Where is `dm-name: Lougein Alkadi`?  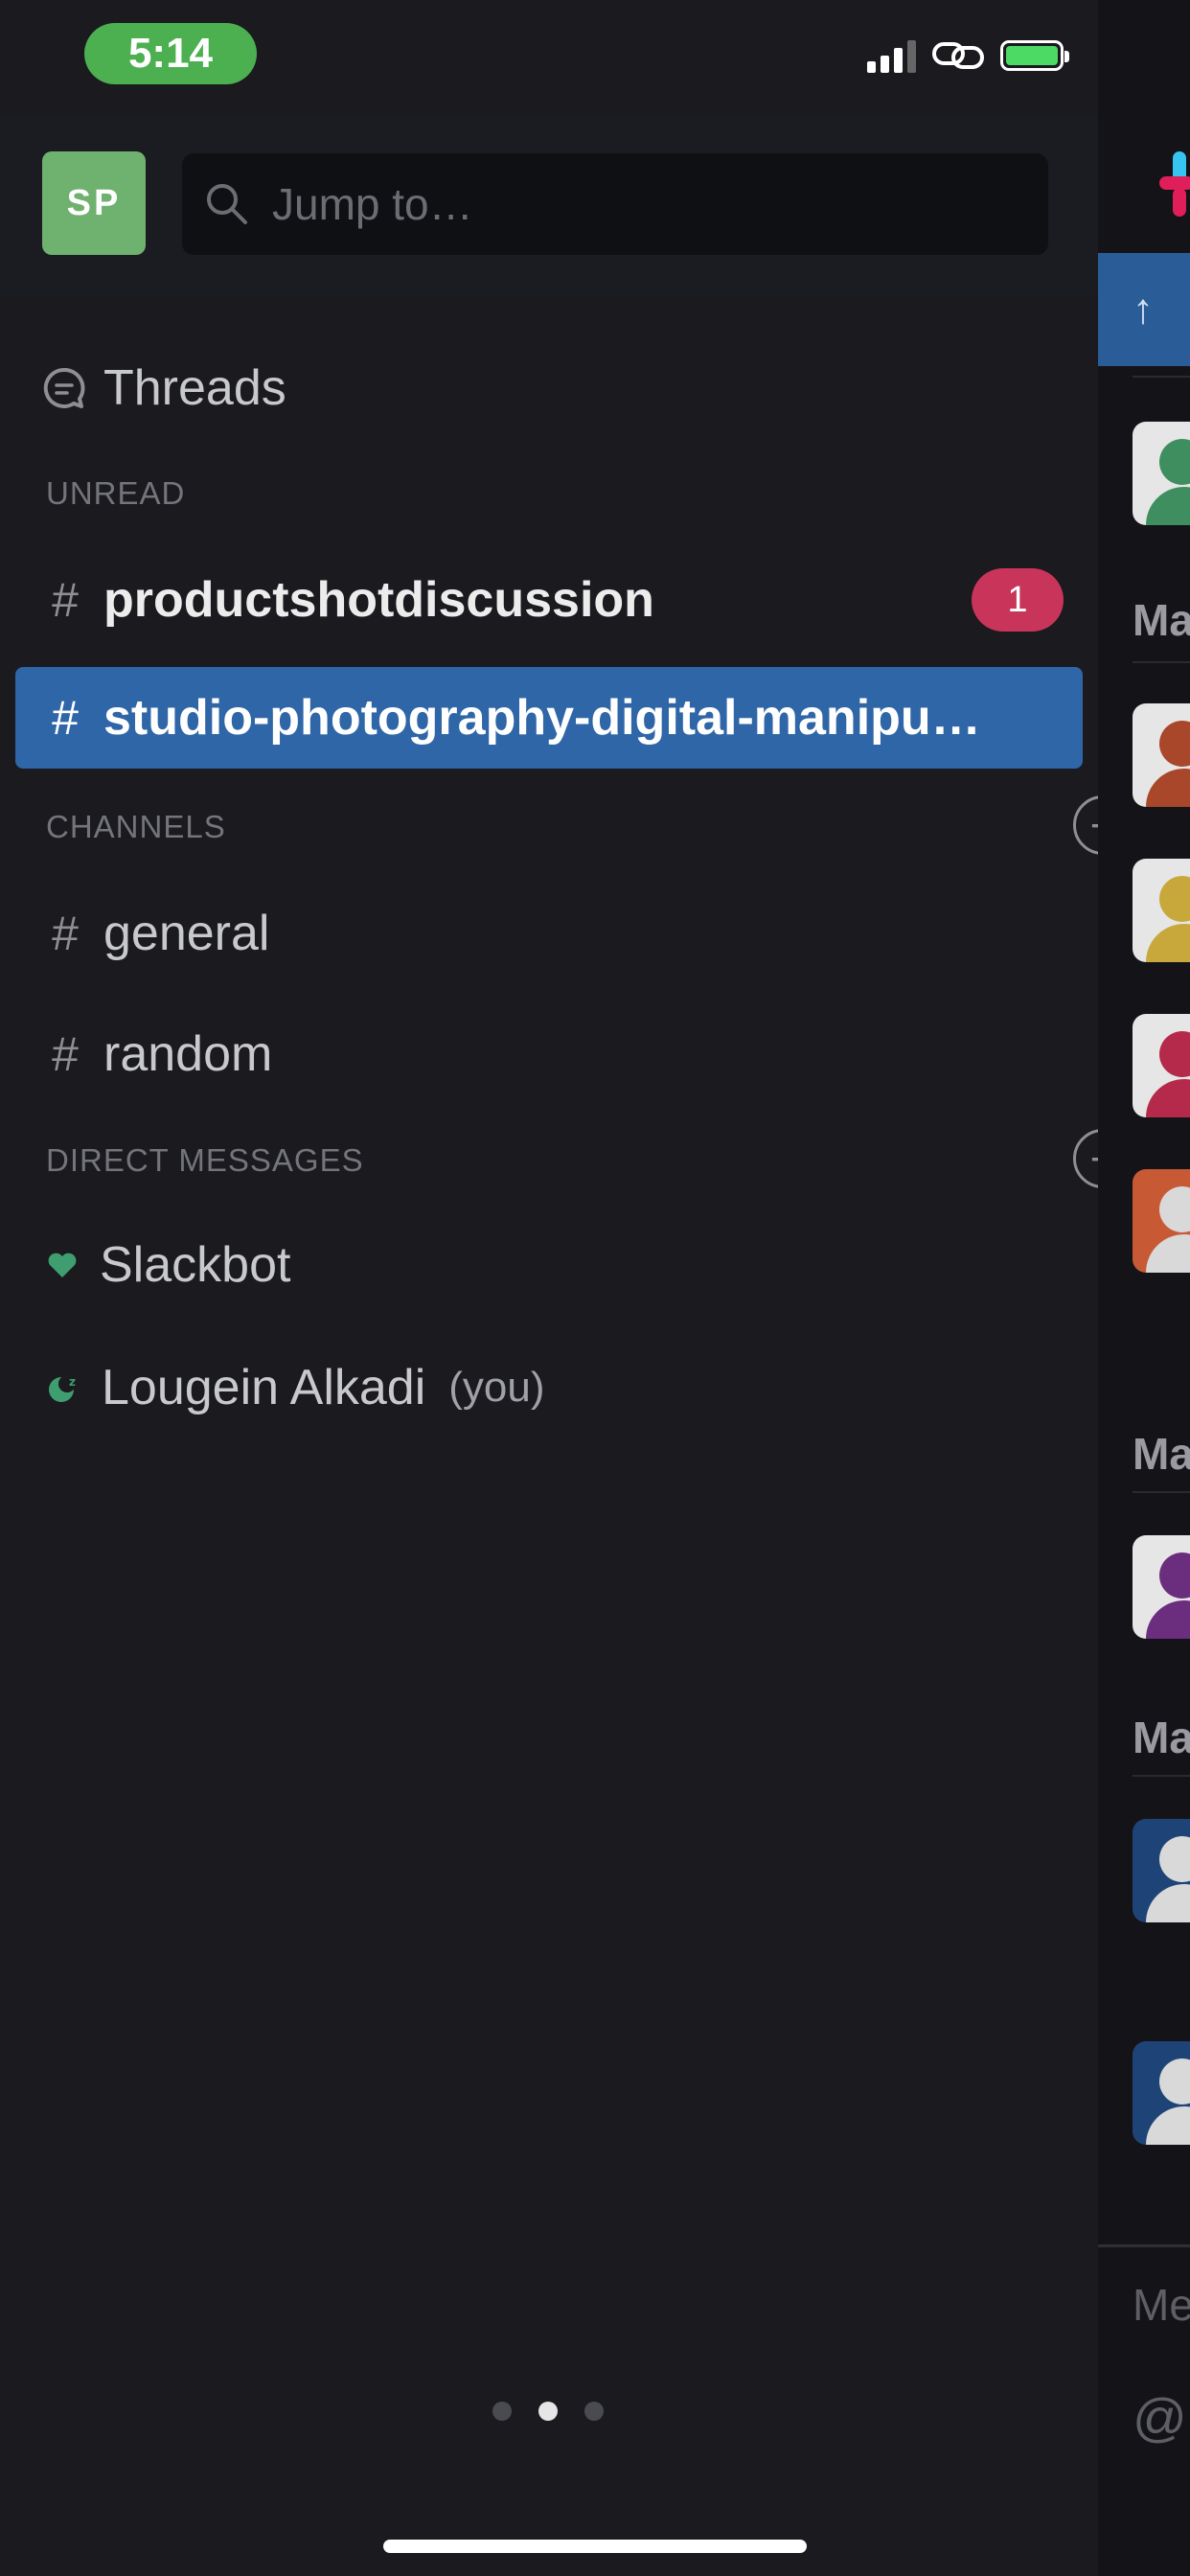
dm-name: Lougein Alkadi is located at coordinates (264, 1387).